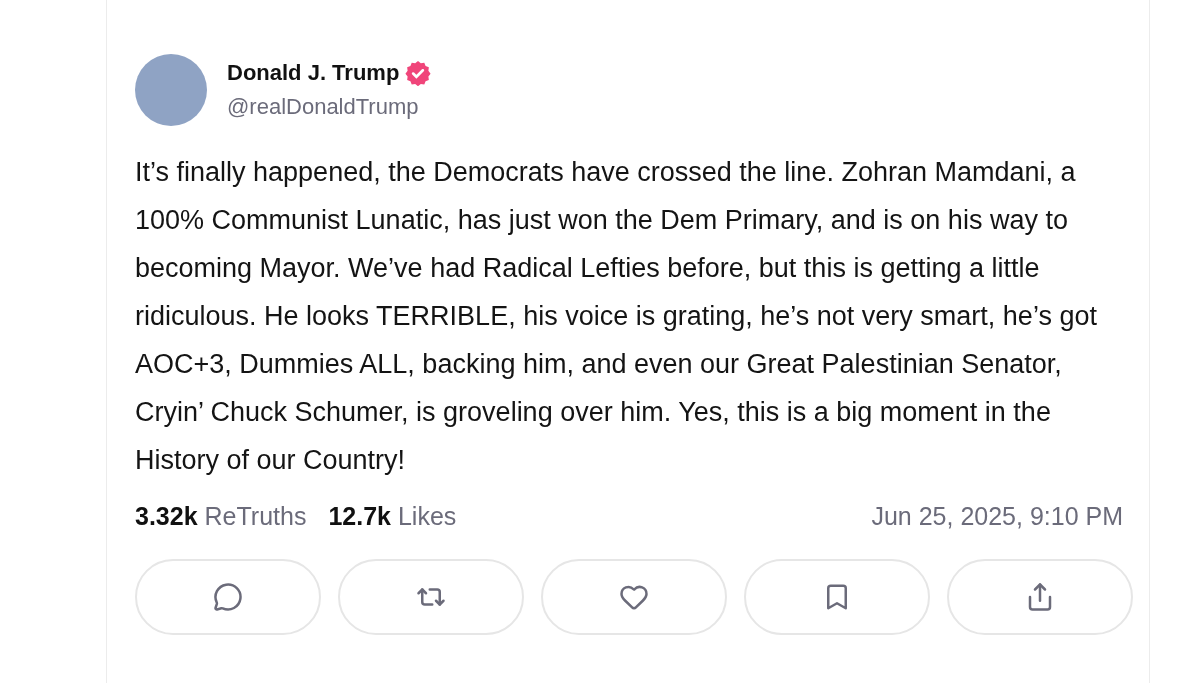 Image resolution: width=1200 pixels, height=683 pixels. I want to click on stat-count: 3.32k ReTruths, so click(221, 516).